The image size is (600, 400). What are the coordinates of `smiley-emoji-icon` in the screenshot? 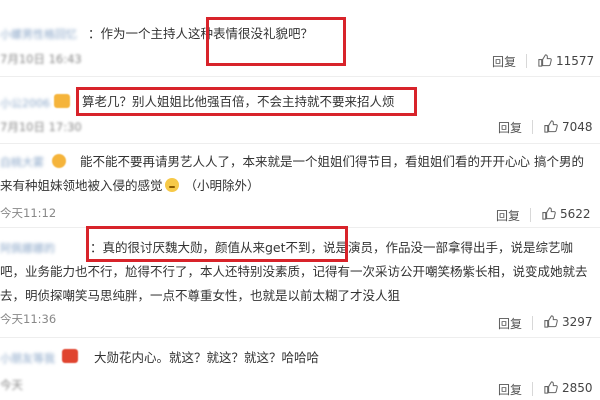 It's located at (171, 185).